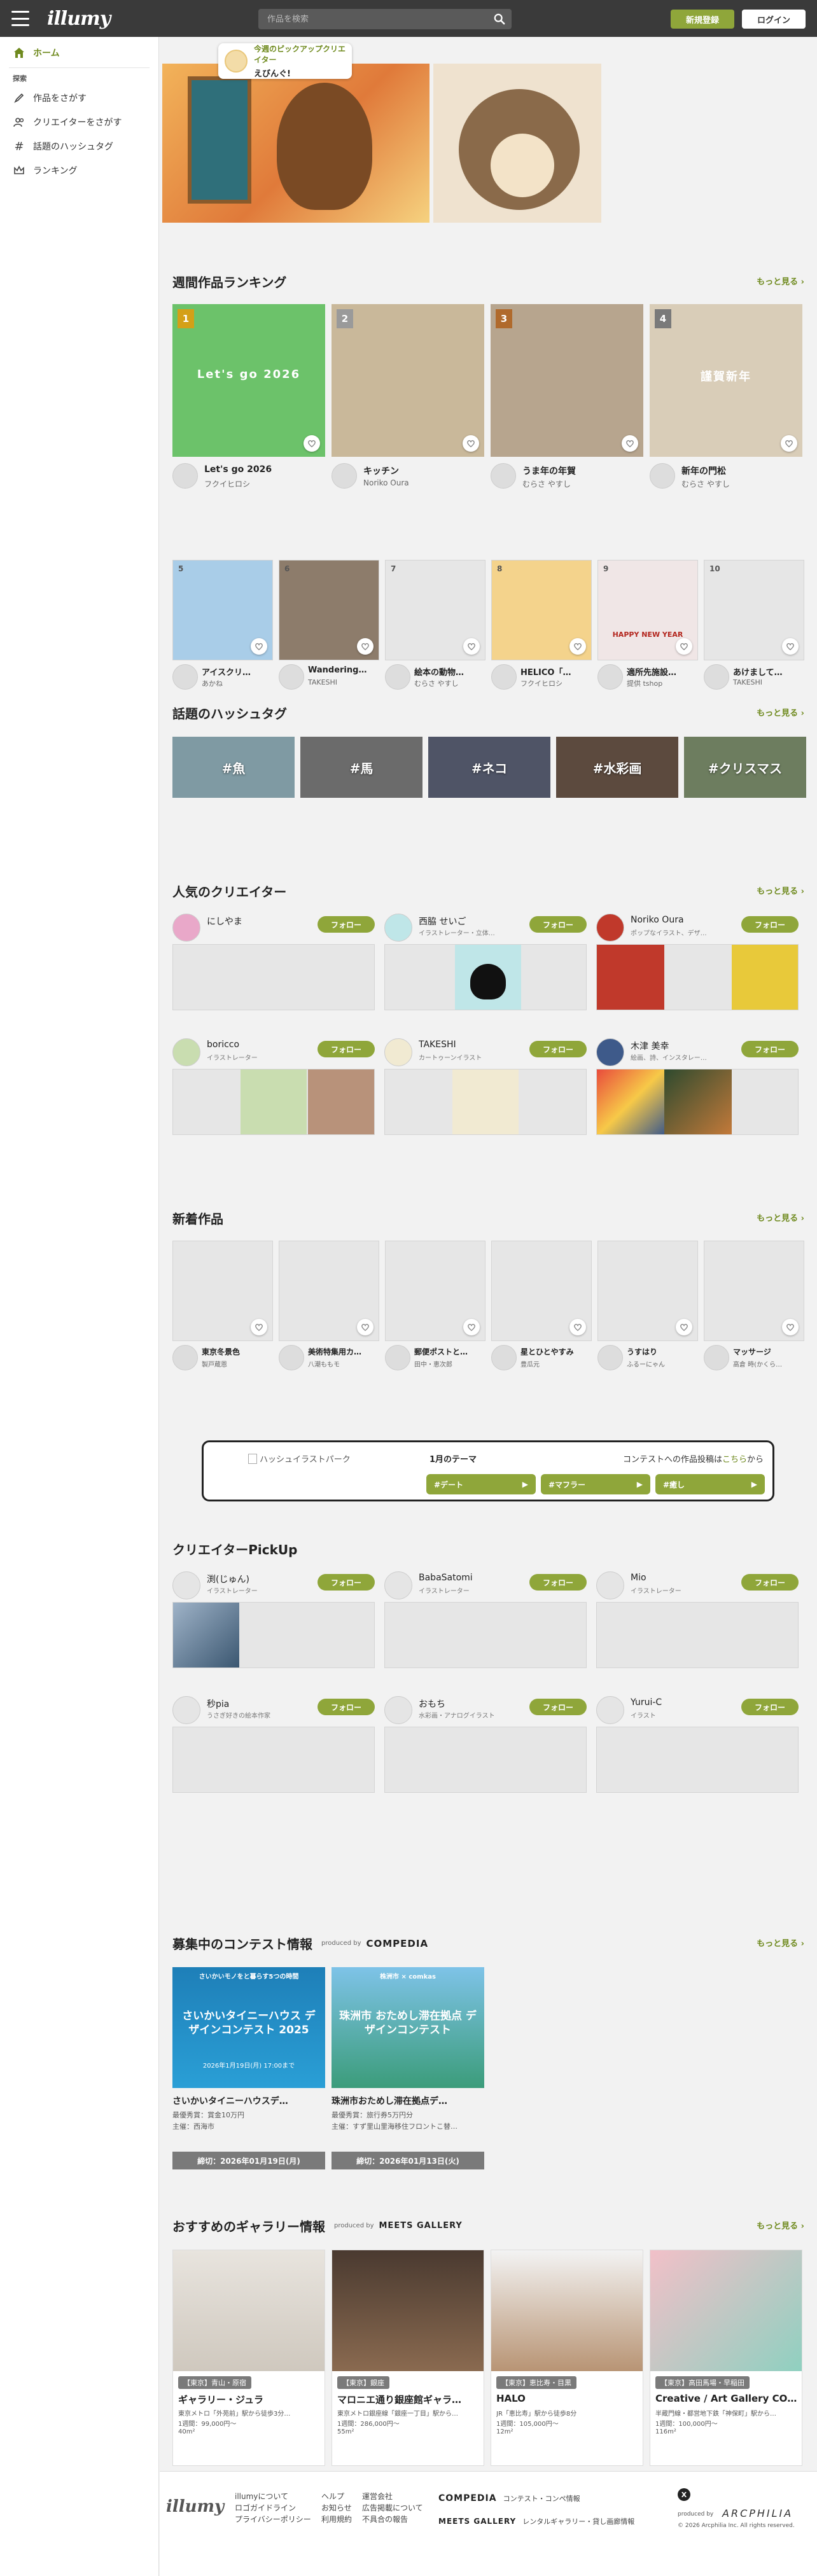  I want to click on author-name: TAKESHI, so click(343, 682).